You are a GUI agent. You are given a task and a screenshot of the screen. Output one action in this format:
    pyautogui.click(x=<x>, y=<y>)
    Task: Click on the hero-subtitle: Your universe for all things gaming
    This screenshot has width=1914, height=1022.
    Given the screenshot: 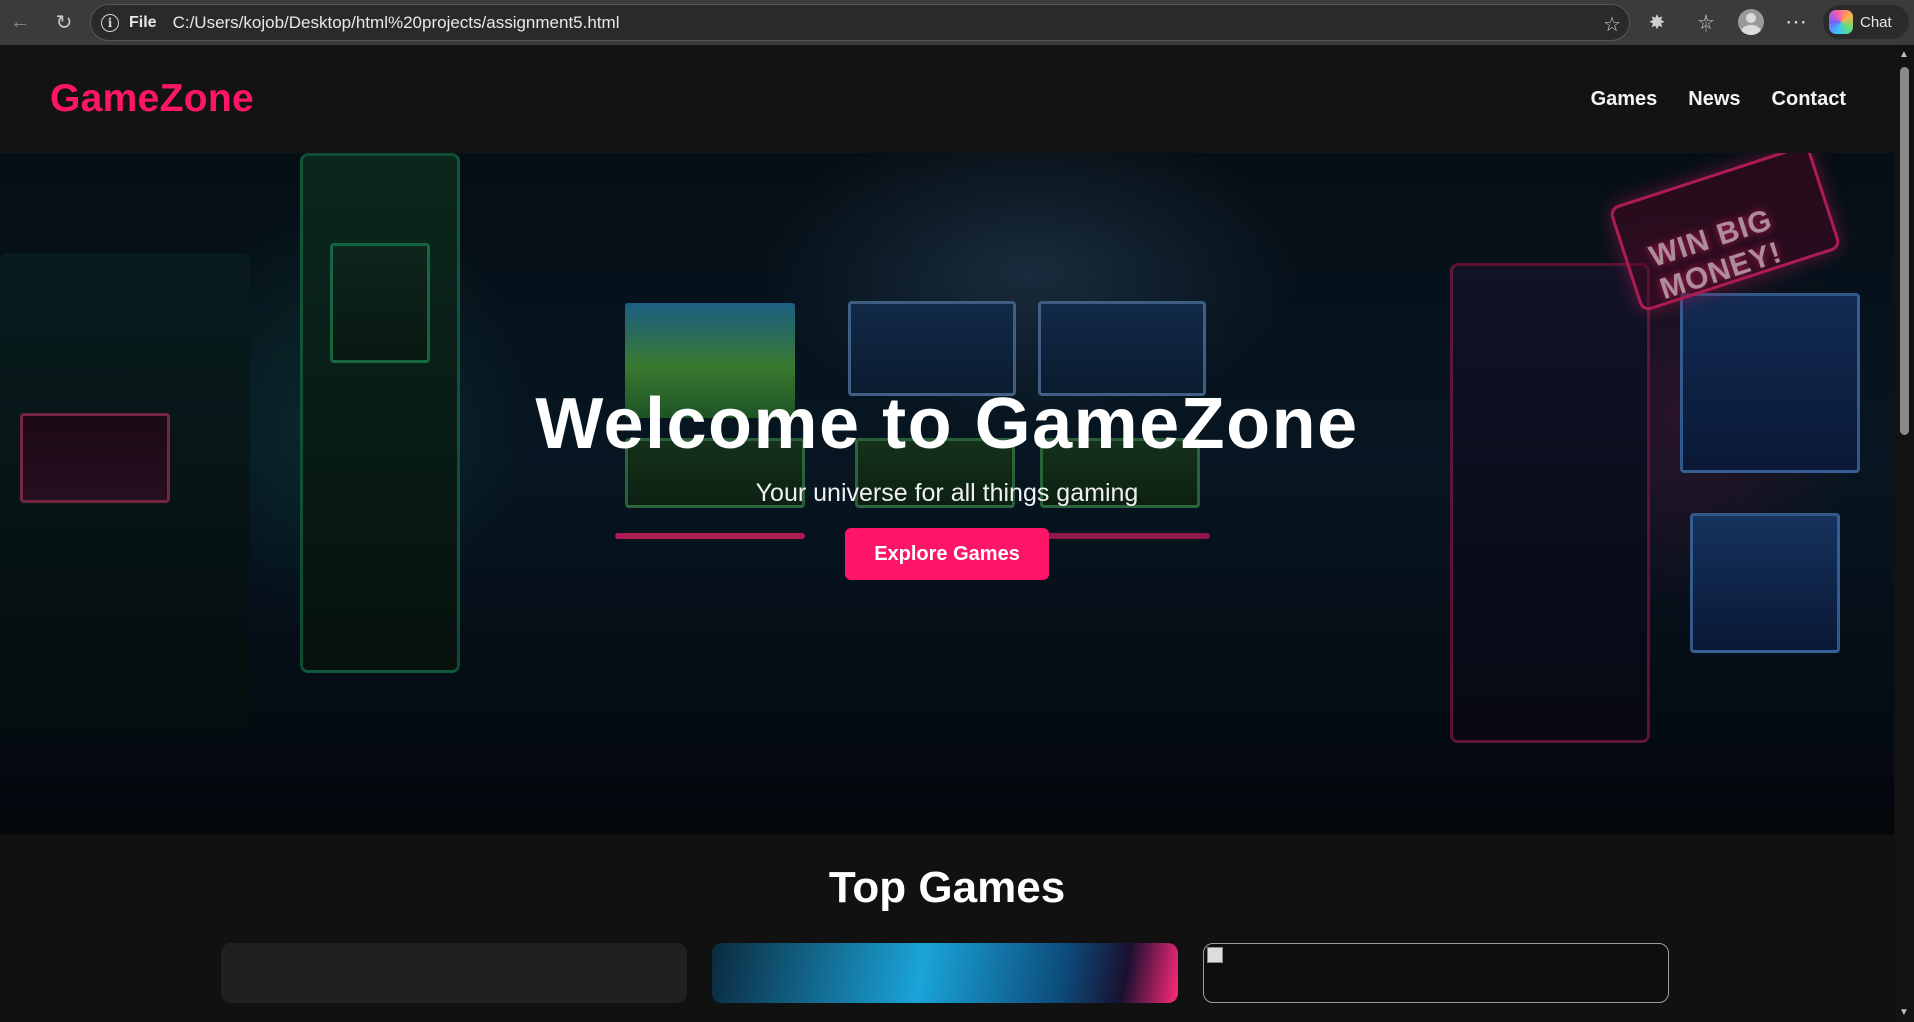 What is the action you would take?
    pyautogui.click(x=947, y=493)
    